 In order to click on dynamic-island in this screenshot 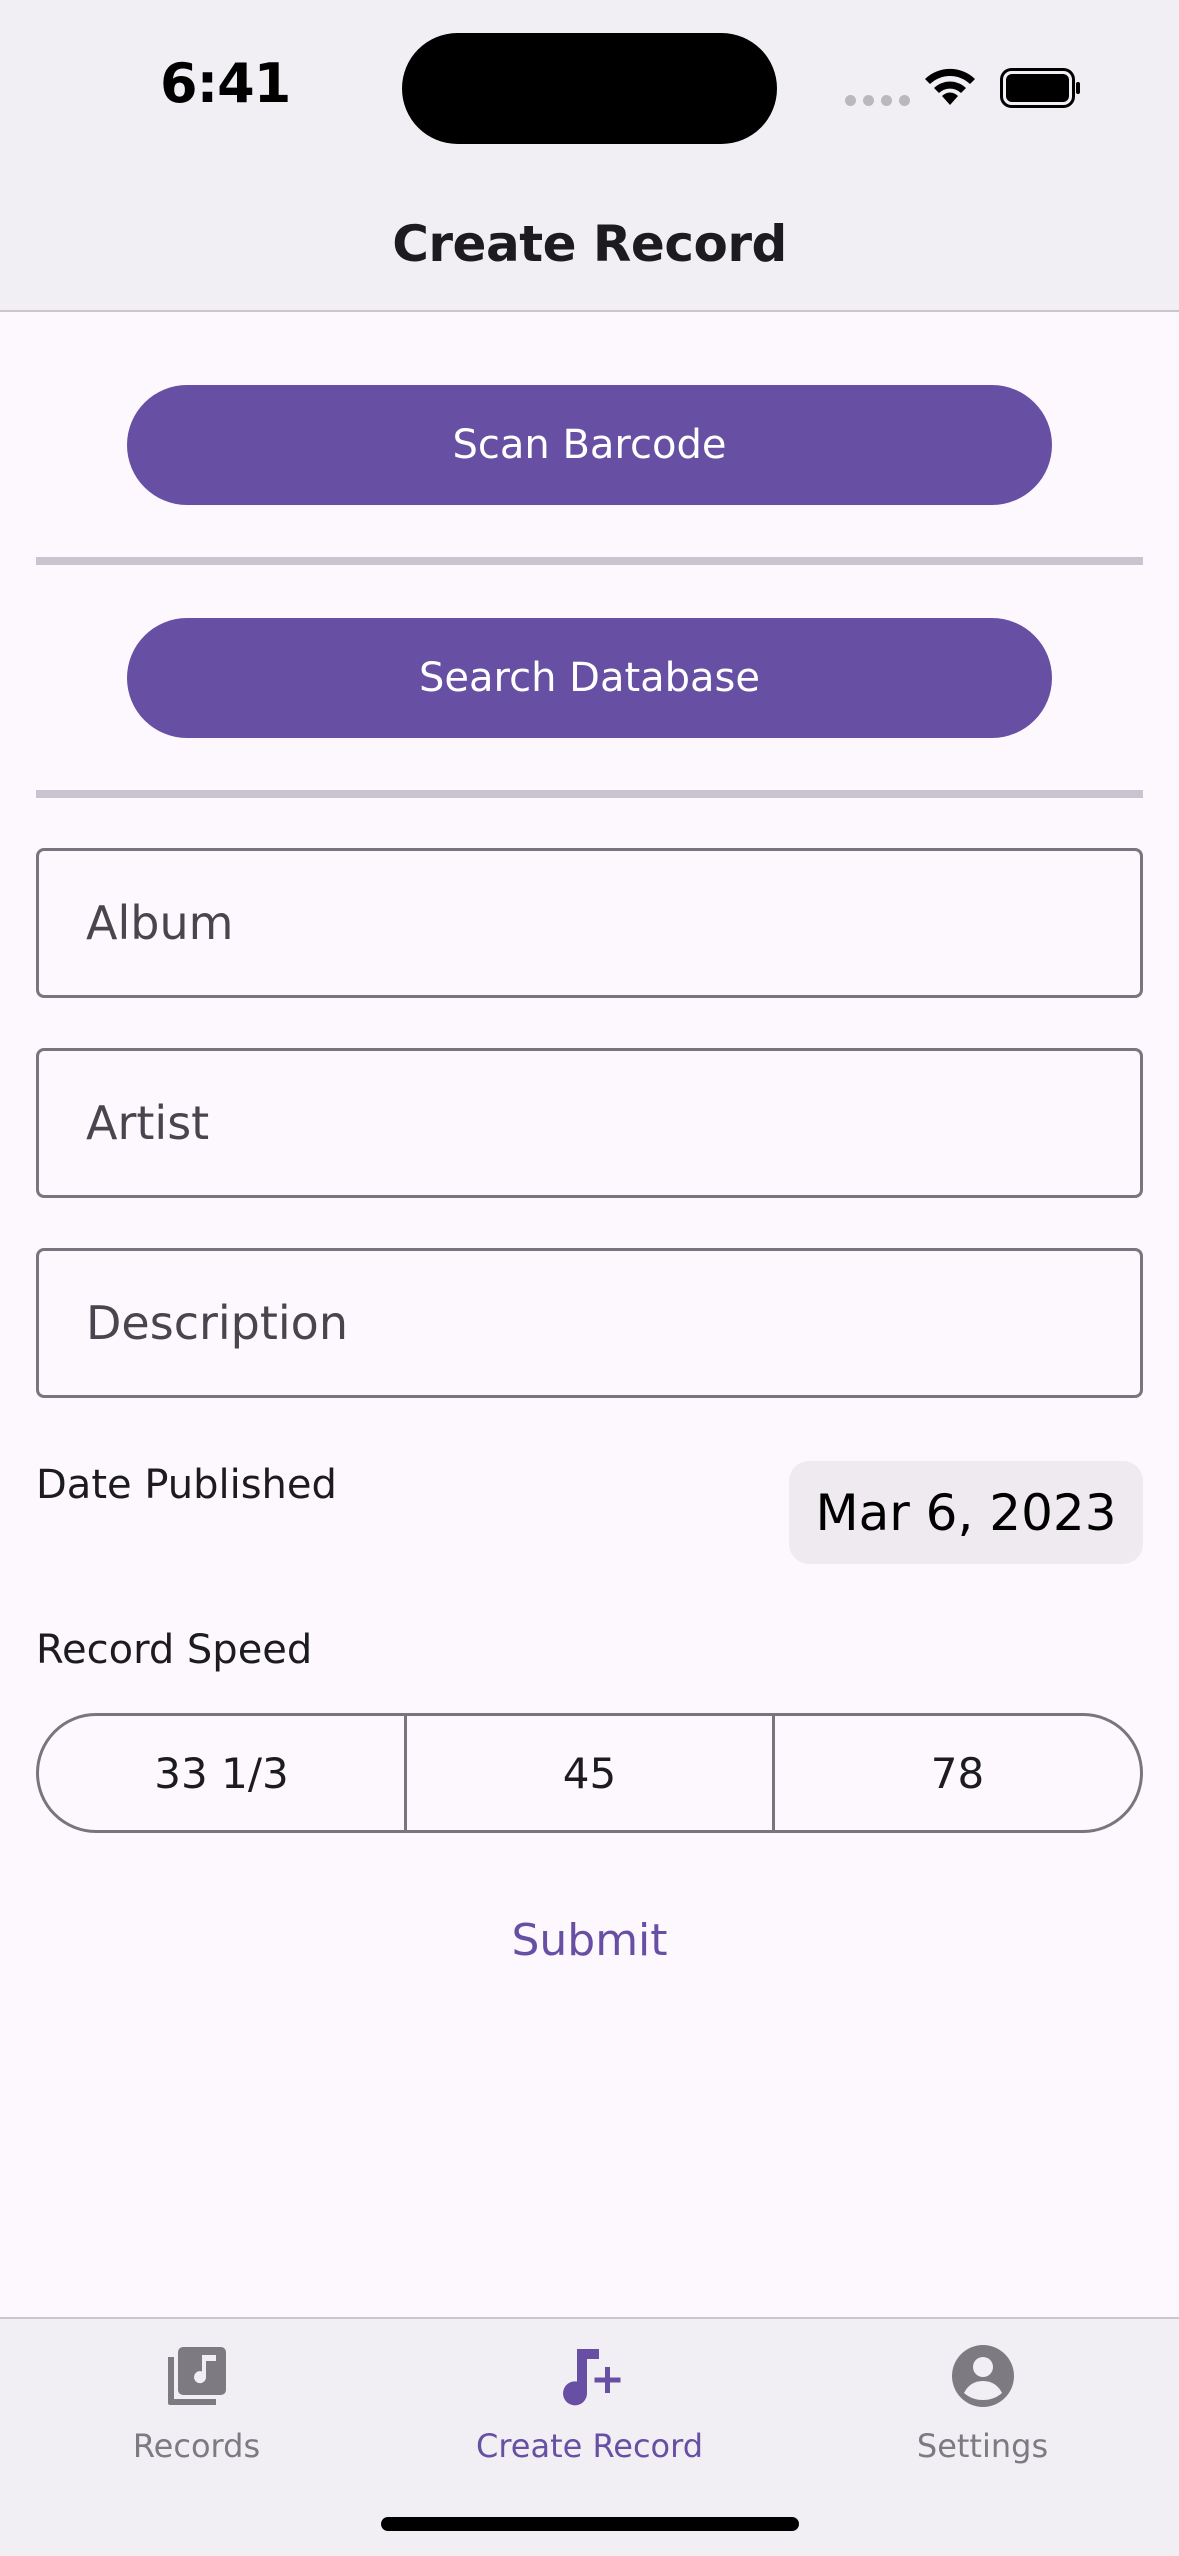, I will do `click(589, 88)`.